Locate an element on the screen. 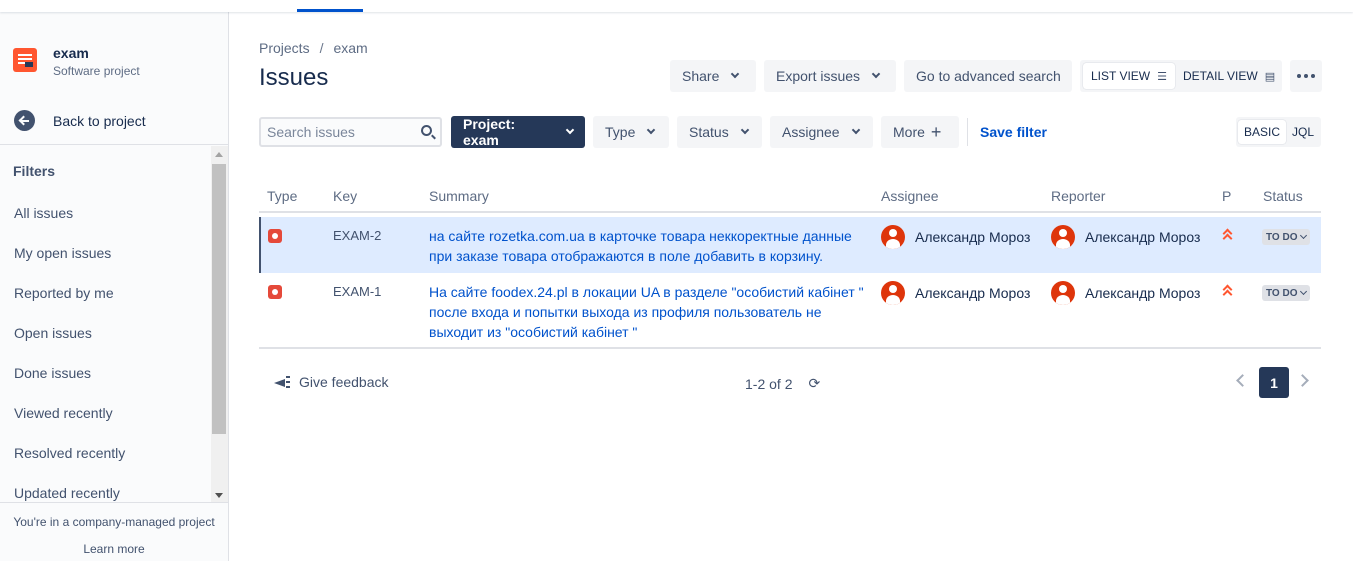 This screenshot has width=1353, height=561. scroll-up-arrow-icon is located at coordinates (219, 154).